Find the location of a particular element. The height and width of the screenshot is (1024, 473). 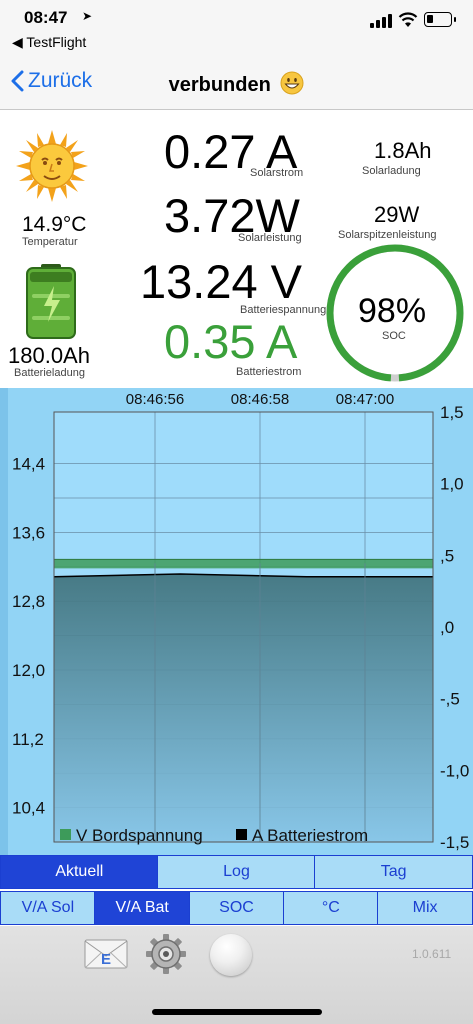

gear-icon is located at coordinates (166, 954).